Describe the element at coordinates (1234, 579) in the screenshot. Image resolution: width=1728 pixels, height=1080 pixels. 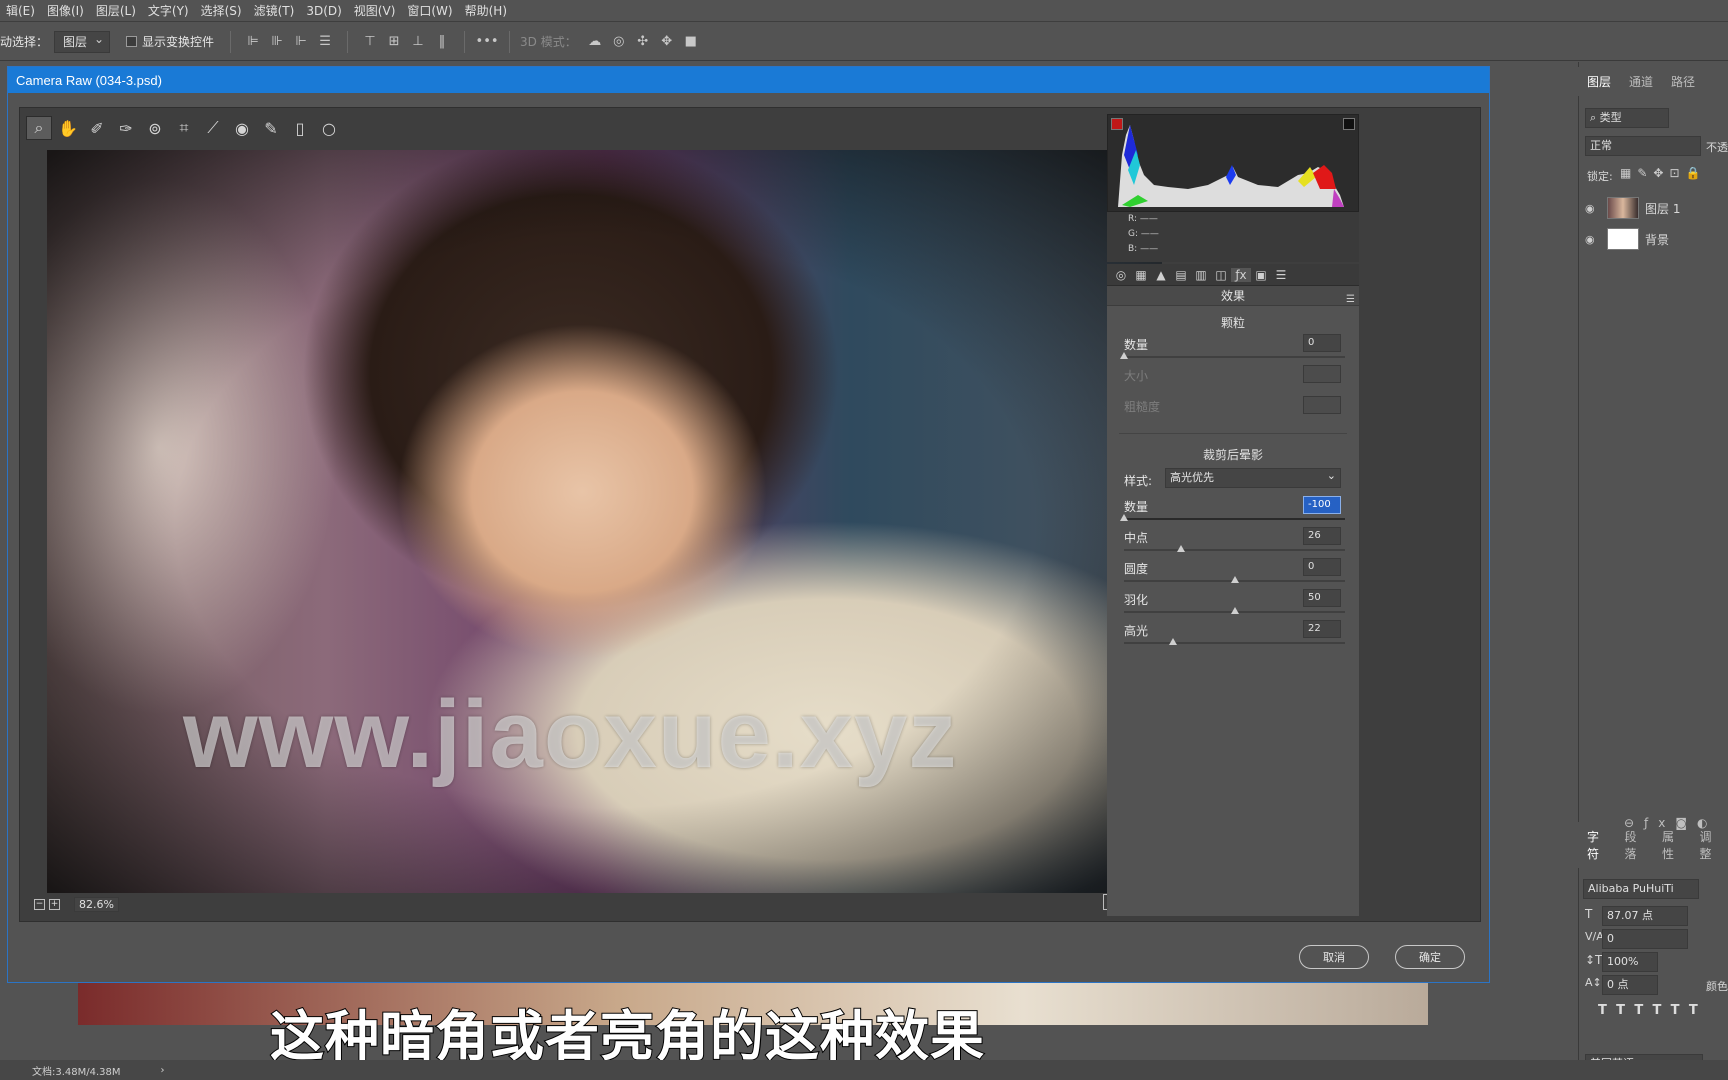
I see `roundness-thumb` at that location.